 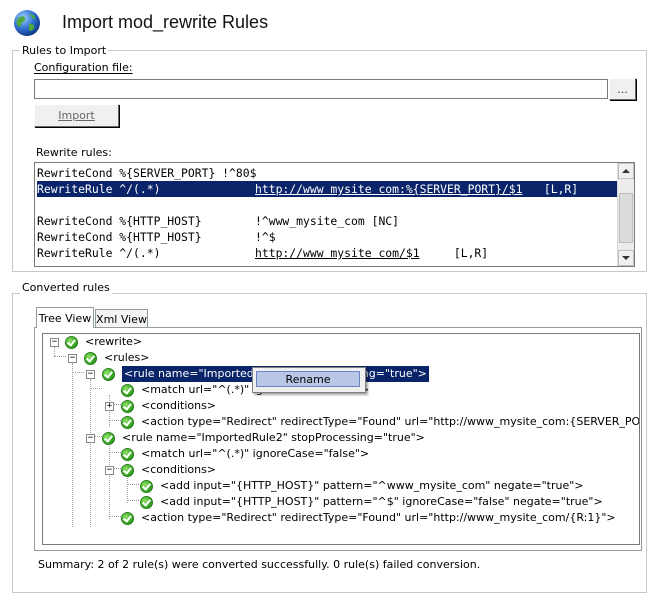 What do you see at coordinates (156, 237) in the screenshot?
I see `rewrite-line-5: RewriteCond %{HTTP_HOST} !^$` at bounding box center [156, 237].